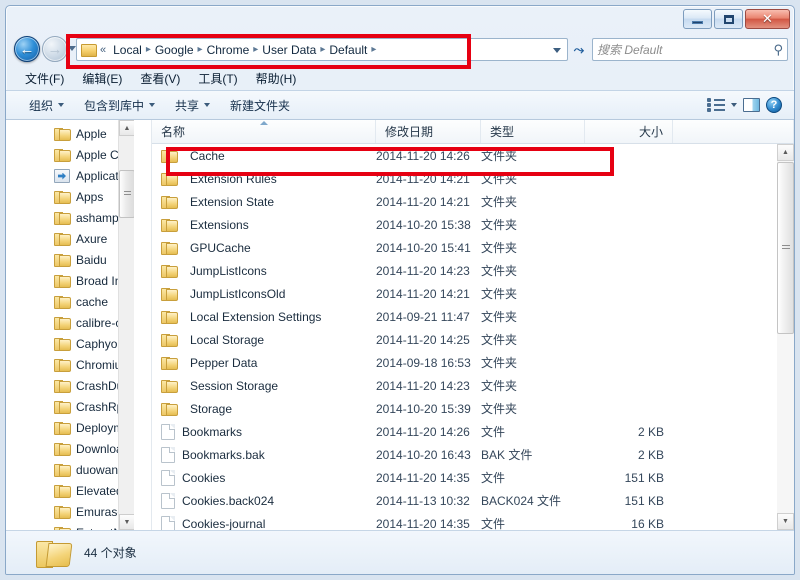  Describe the element at coordinates (774, 105) in the screenshot. I see `help-icon: ?` at that location.